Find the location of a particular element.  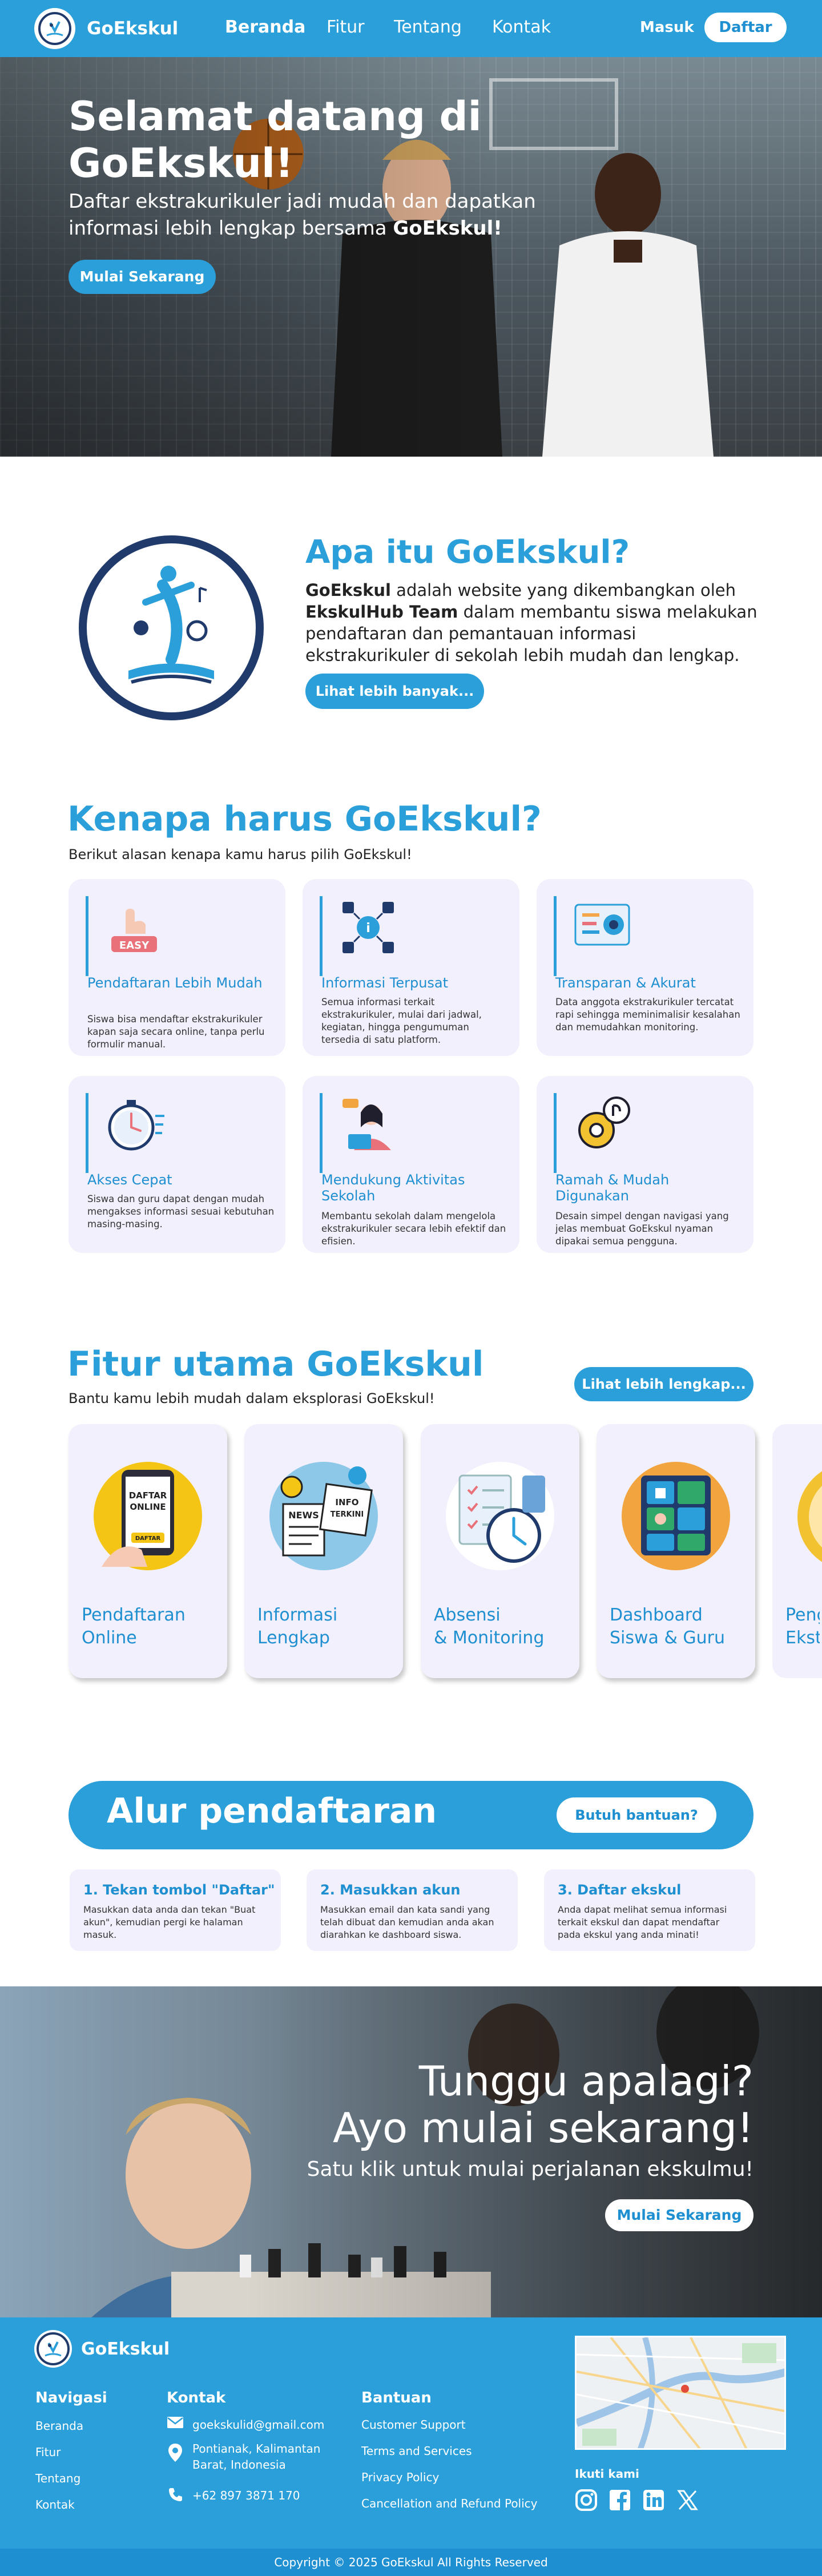

mail-icon is located at coordinates (175, 2423).